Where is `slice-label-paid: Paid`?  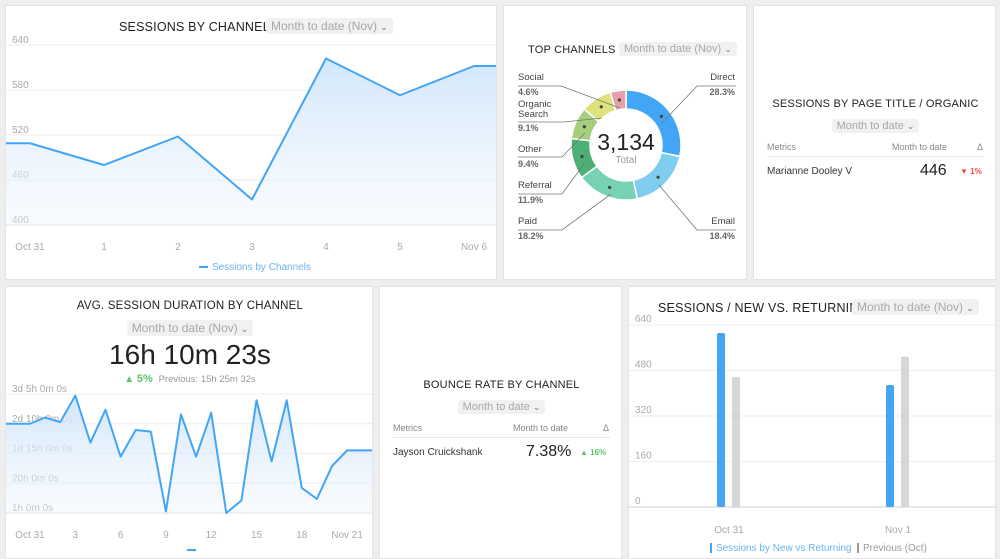
slice-label-paid: Paid is located at coordinates (528, 221).